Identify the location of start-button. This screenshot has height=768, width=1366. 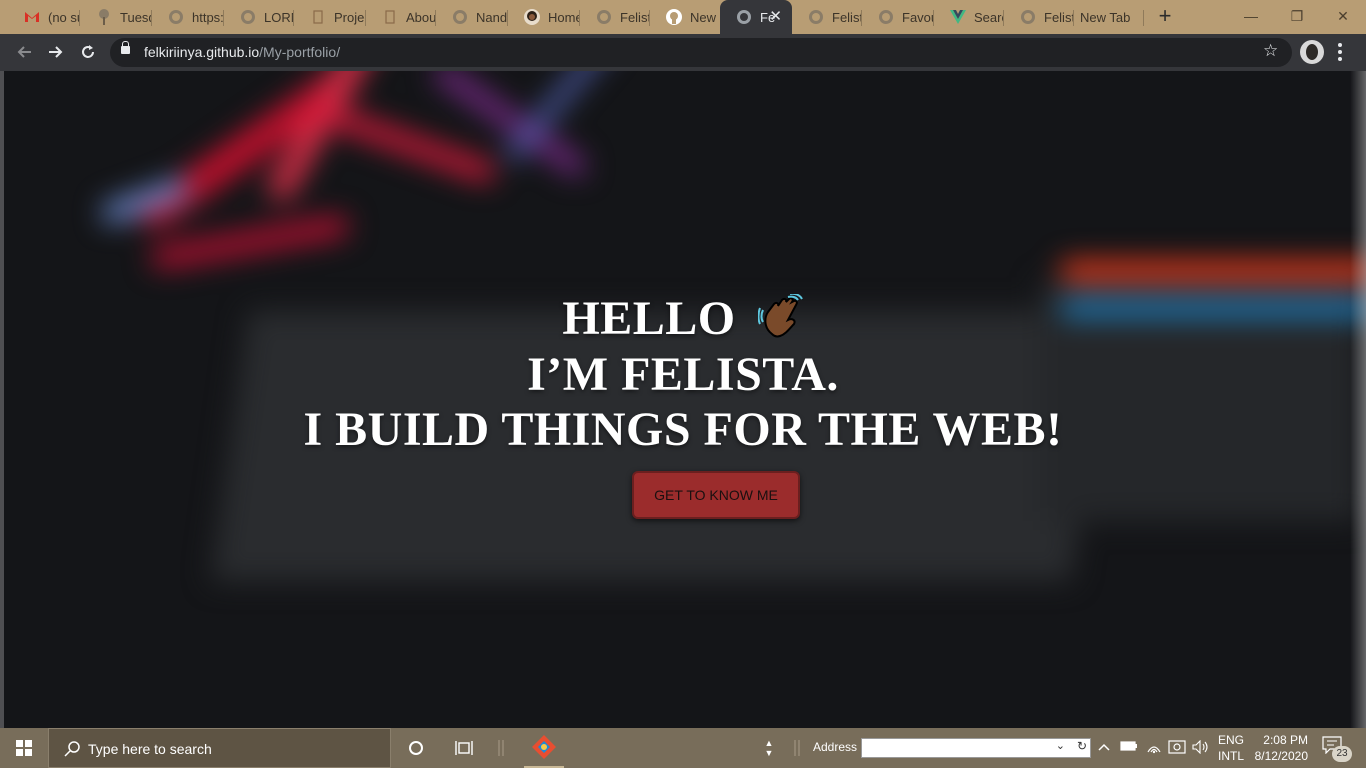
(24, 748).